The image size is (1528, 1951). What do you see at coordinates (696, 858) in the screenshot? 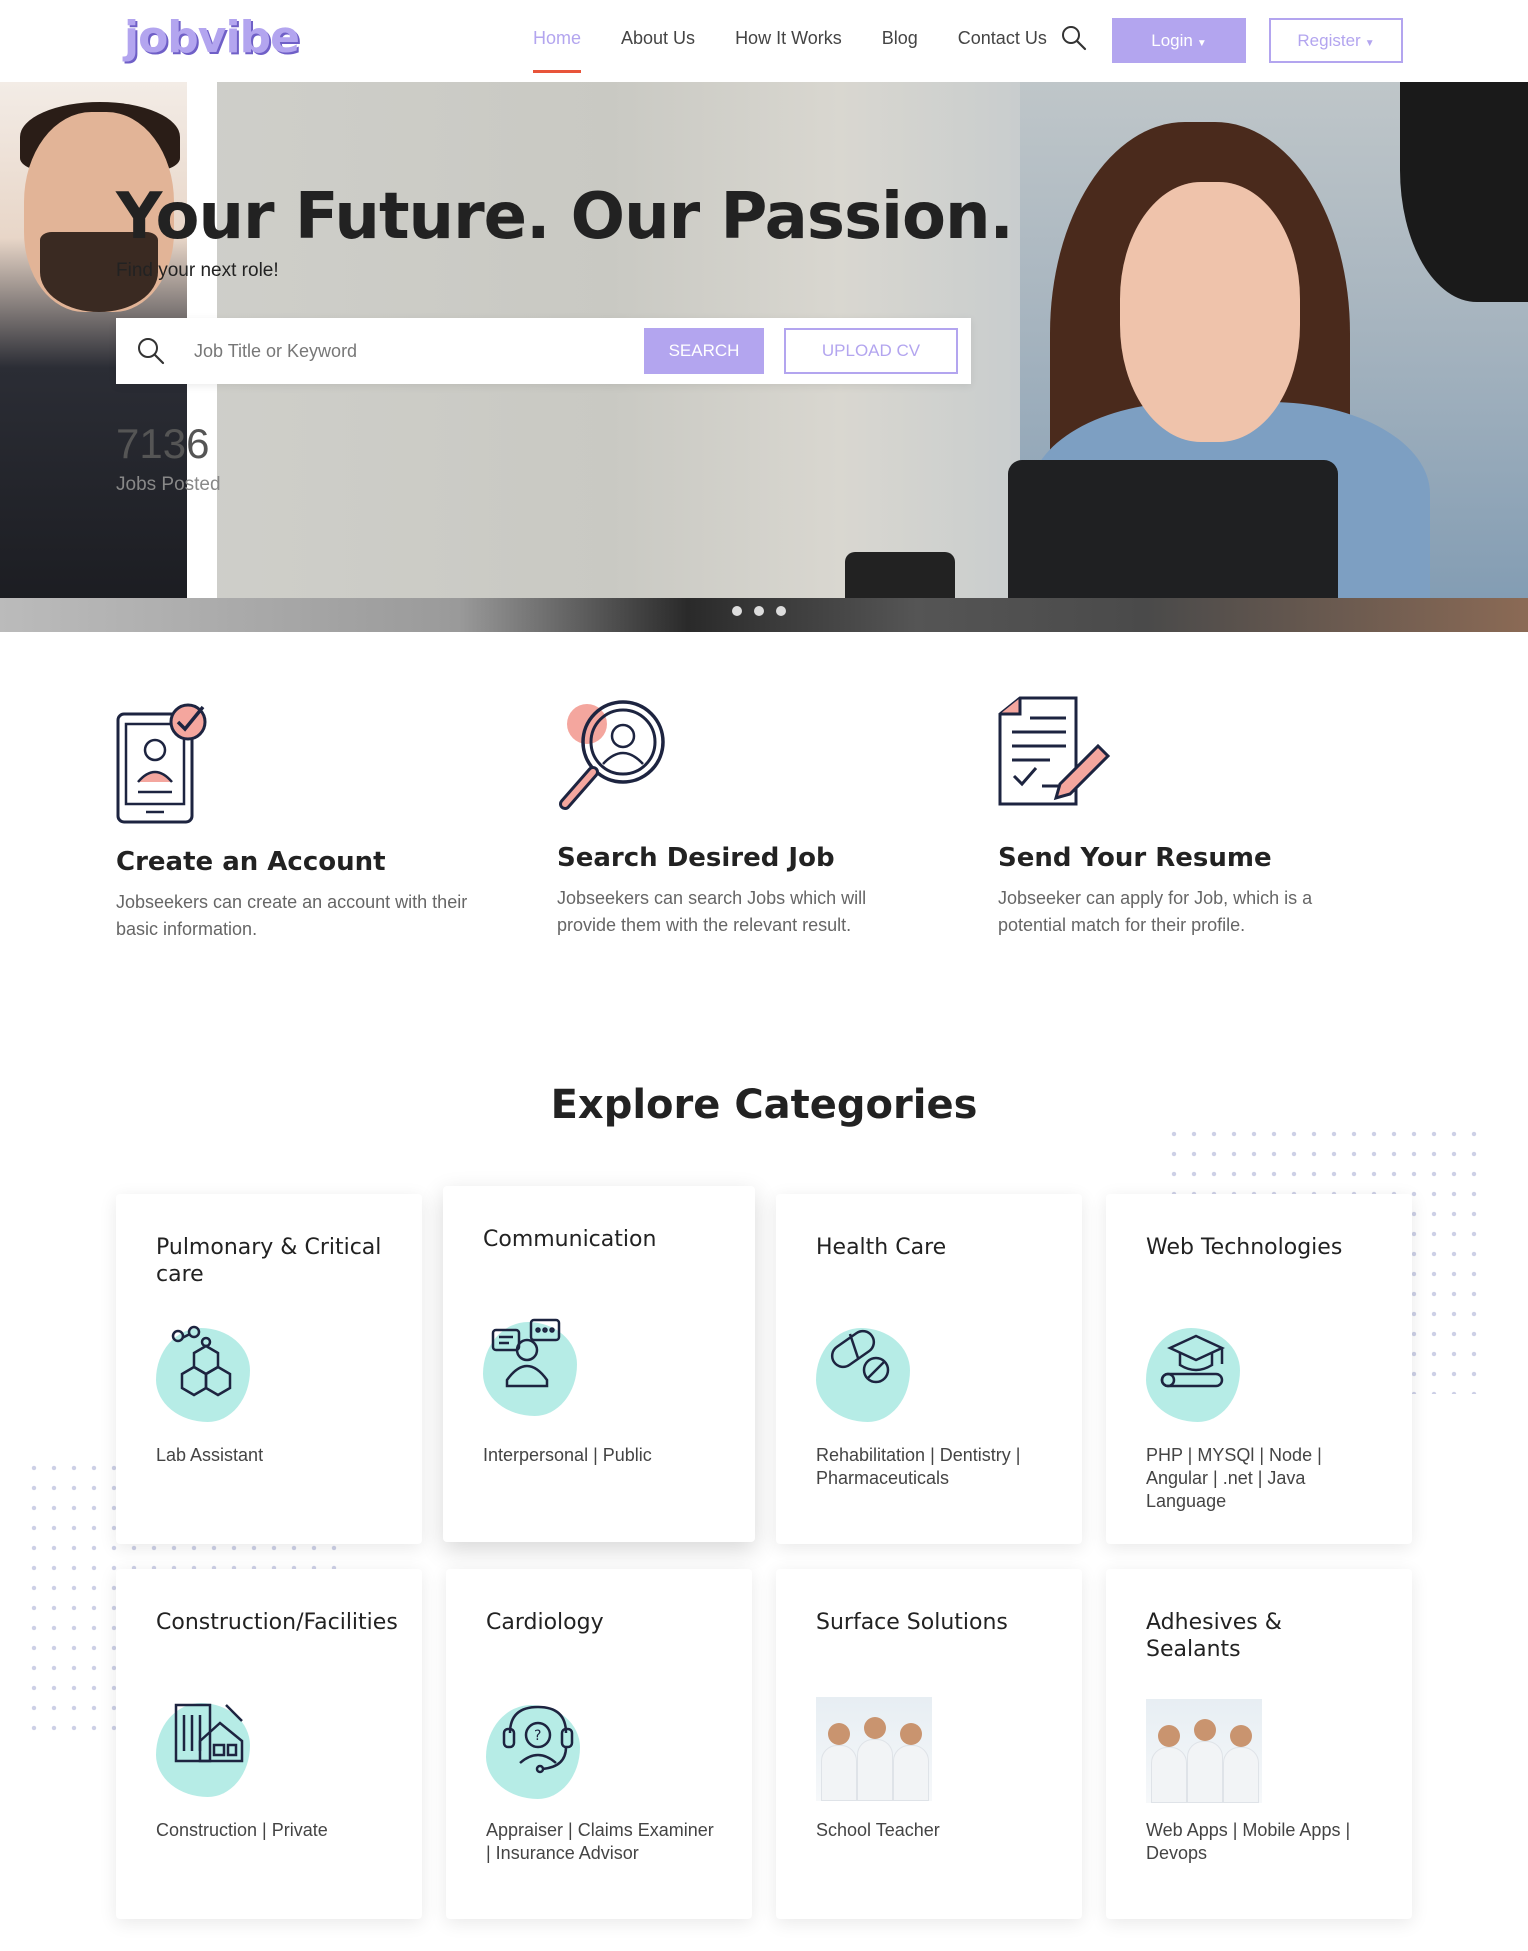
I see `step-title: Search Desired Job` at bounding box center [696, 858].